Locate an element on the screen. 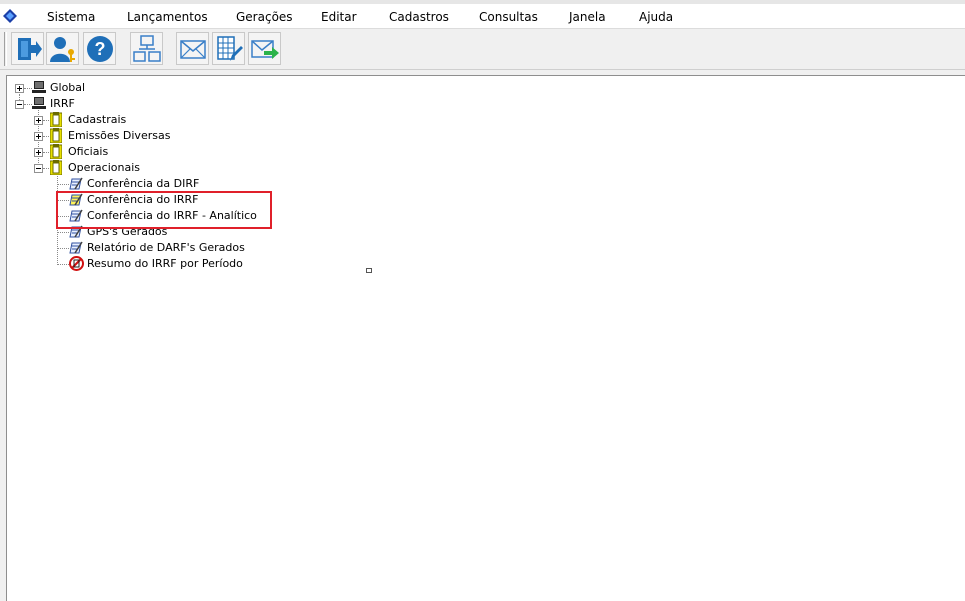 Image resolution: width=965 pixels, height=601 pixels. tree-node-emissoes-diversas: Emissões Diversas is located at coordinates (103, 136).